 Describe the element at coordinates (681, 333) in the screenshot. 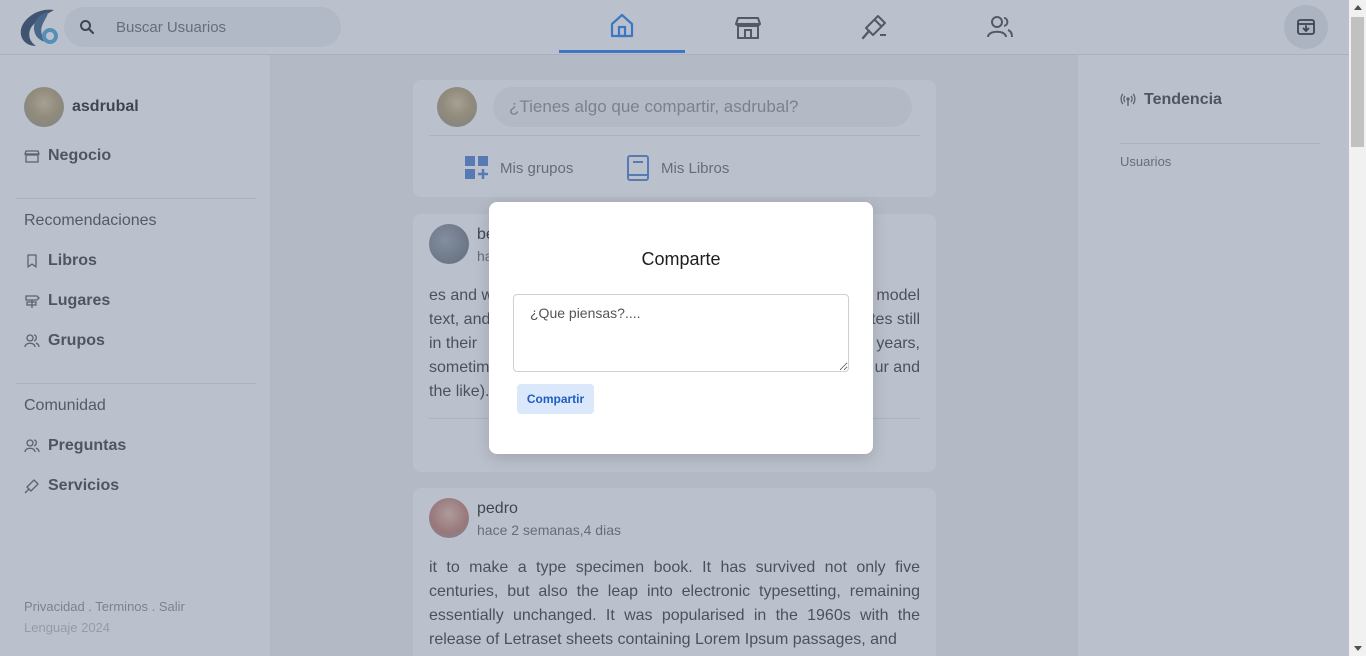

I see `share-textarea` at that location.